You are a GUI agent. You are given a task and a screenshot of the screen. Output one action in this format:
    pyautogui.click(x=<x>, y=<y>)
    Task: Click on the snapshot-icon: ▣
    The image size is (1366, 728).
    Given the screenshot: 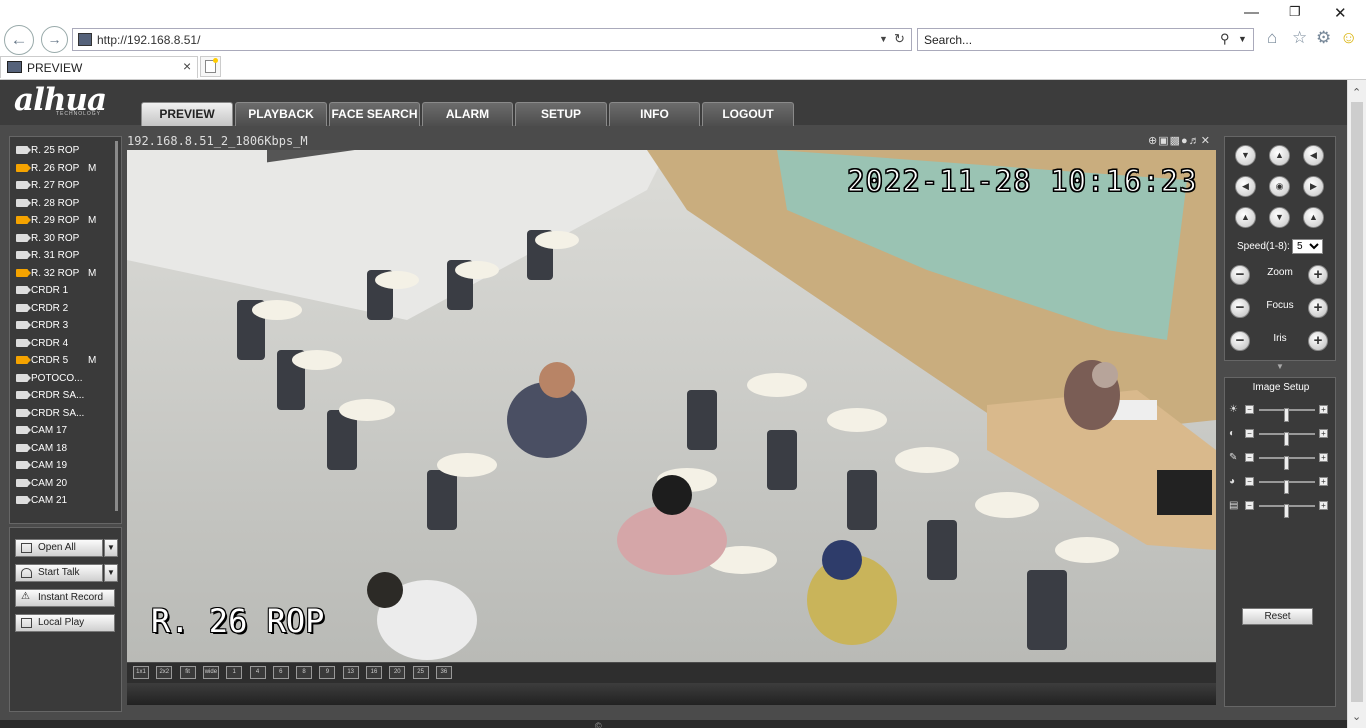 What is the action you would take?
    pyautogui.click(x=1163, y=141)
    